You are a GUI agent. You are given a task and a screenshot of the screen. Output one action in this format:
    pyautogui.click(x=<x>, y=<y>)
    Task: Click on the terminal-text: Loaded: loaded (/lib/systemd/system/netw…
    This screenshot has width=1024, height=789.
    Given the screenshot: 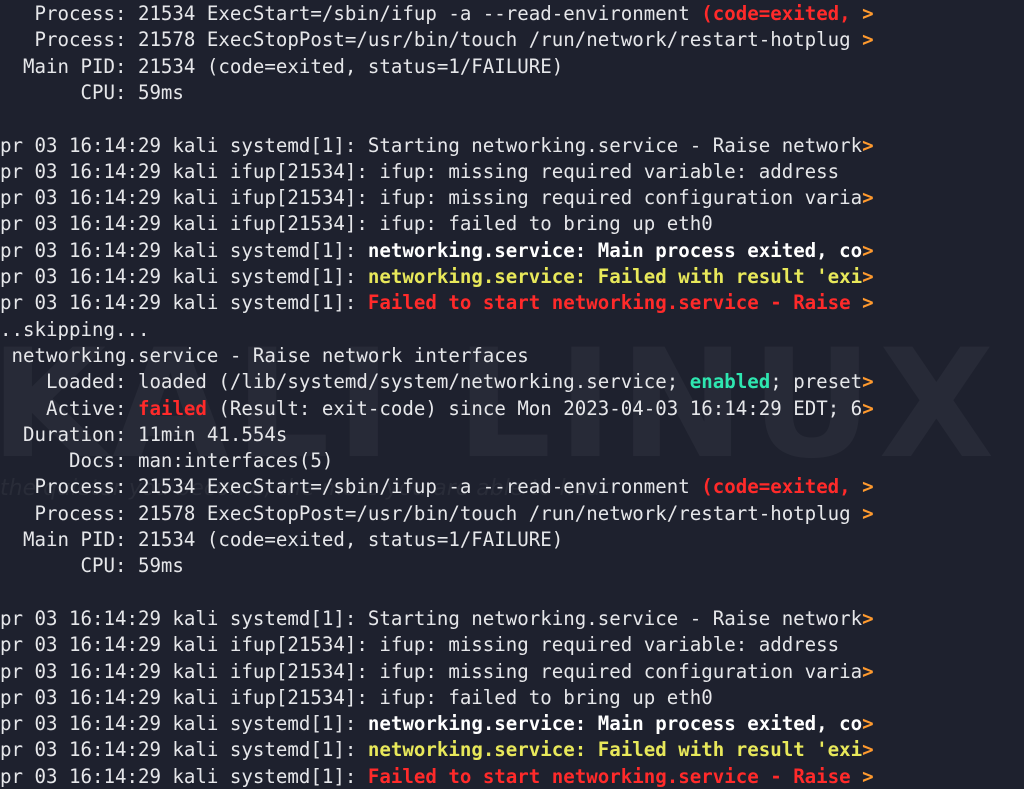 What is the action you would take?
    pyautogui.click(x=345, y=382)
    